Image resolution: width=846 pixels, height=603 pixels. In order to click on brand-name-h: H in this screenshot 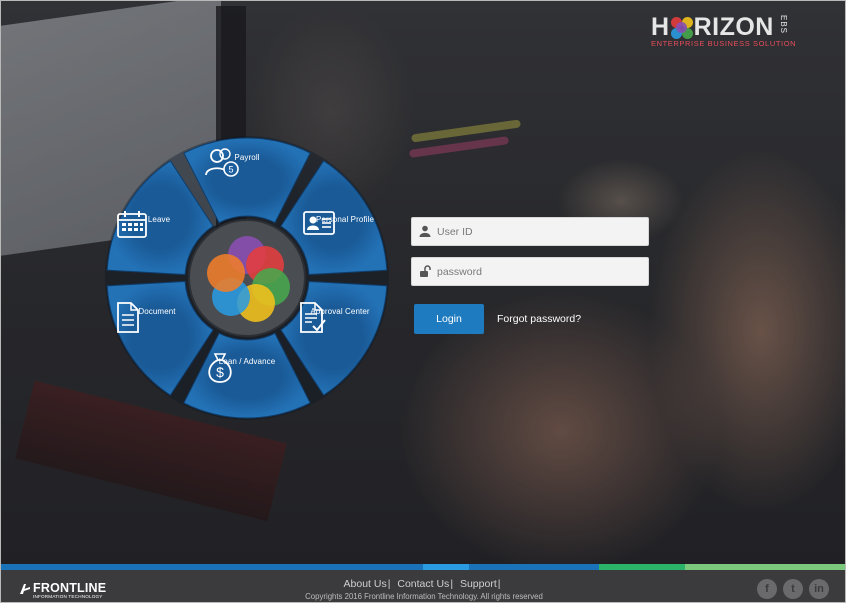, I will do `click(660, 27)`.